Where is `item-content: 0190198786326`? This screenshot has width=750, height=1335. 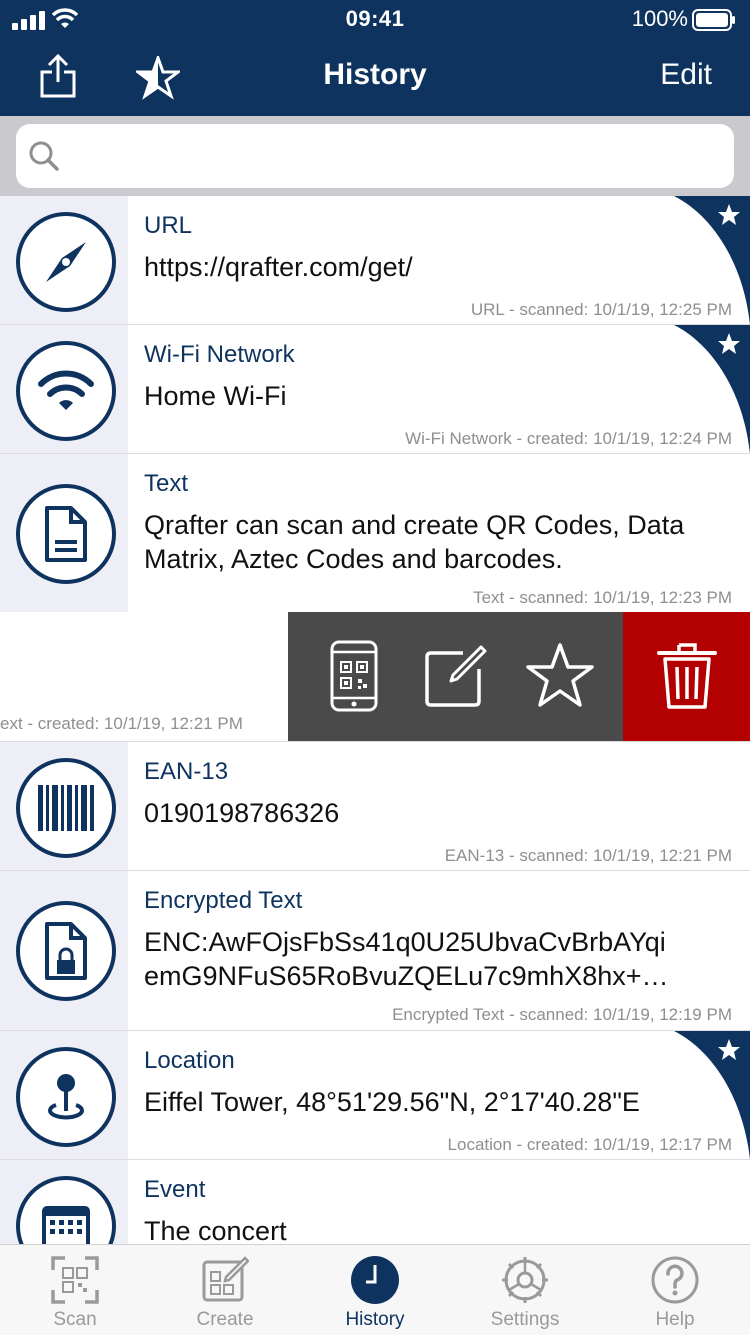
item-content: 0190198786326 is located at coordinates (242, 813).